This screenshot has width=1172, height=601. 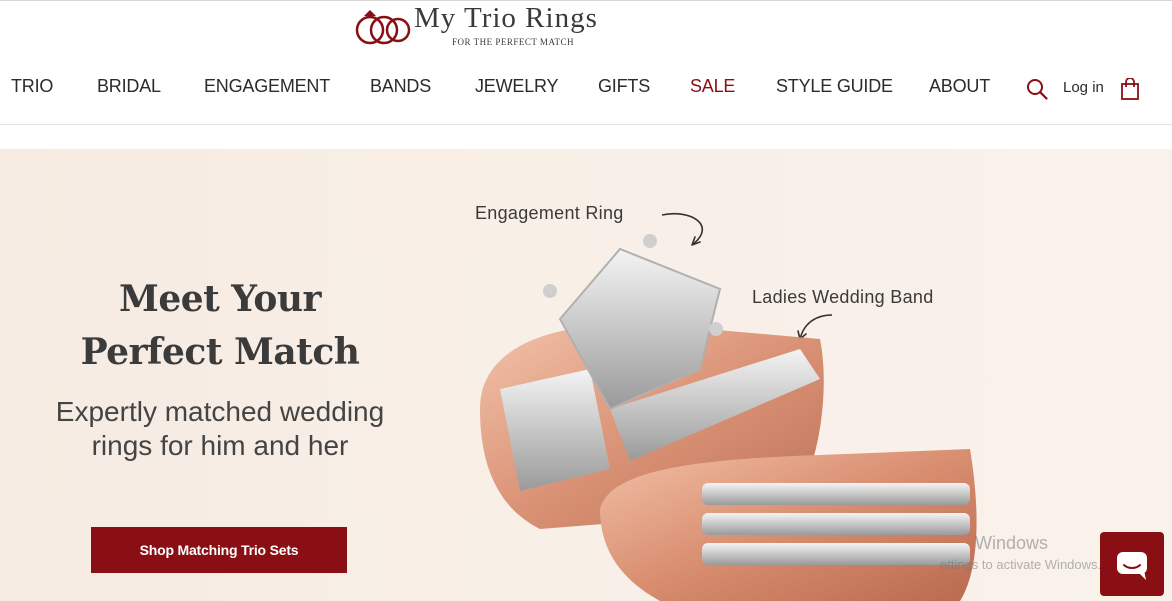 What do you see at coordinates (549, 213) in the screenshot?
I see `callout-engagement-ring: Engagement Ring` at bounding box center [549, 213].